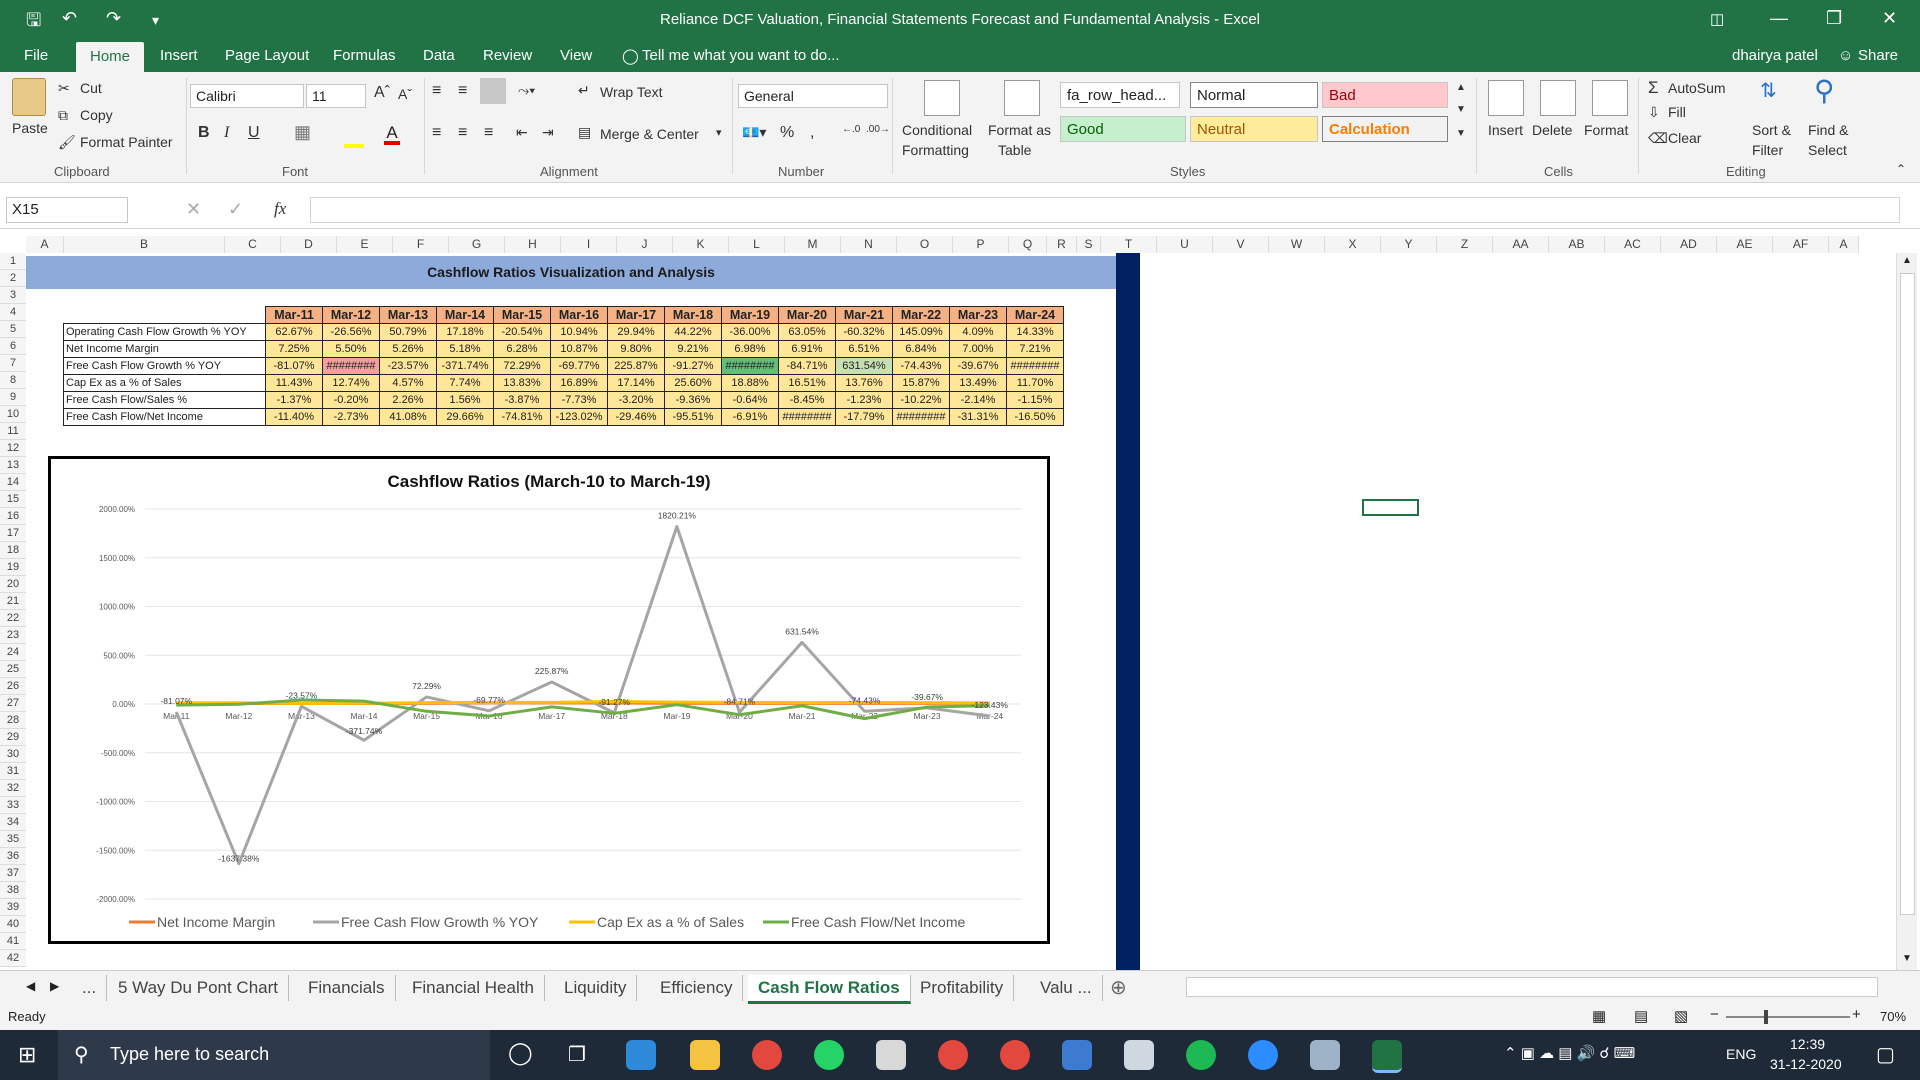  What do you see at coordinates (408, 349) in the screenshot?
I see `table-cell: 5.26%` at bounding box center [408, 349].